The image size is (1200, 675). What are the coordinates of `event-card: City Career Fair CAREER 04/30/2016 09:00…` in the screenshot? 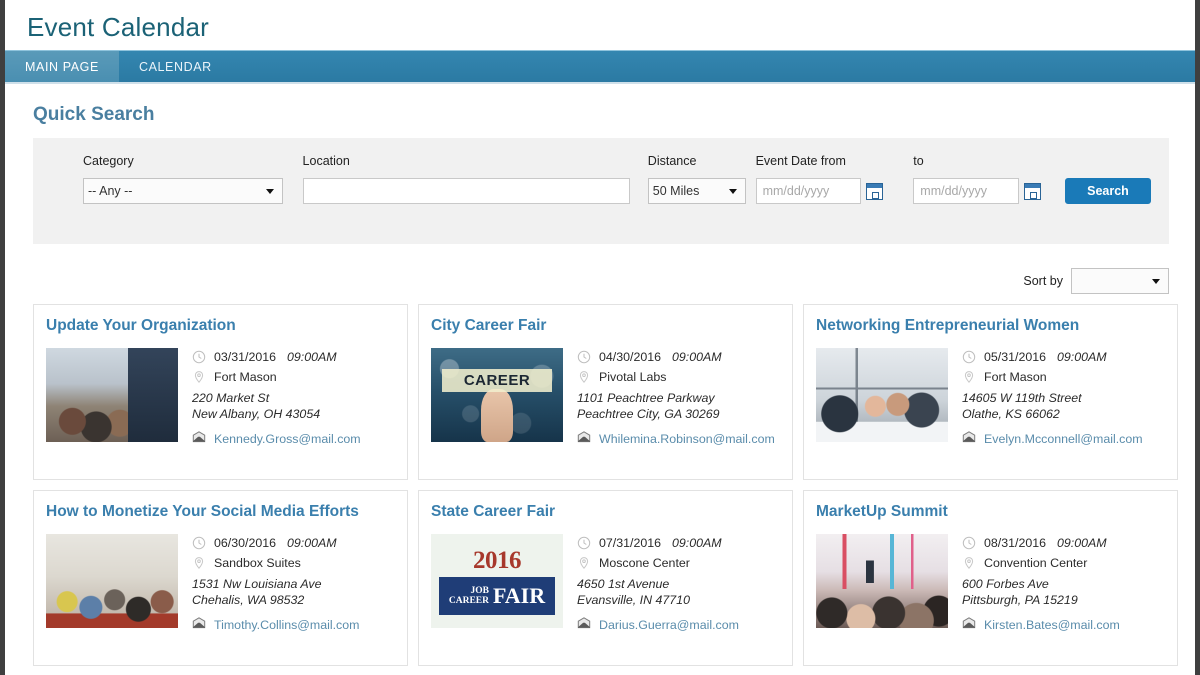 It's located at (605, 392).